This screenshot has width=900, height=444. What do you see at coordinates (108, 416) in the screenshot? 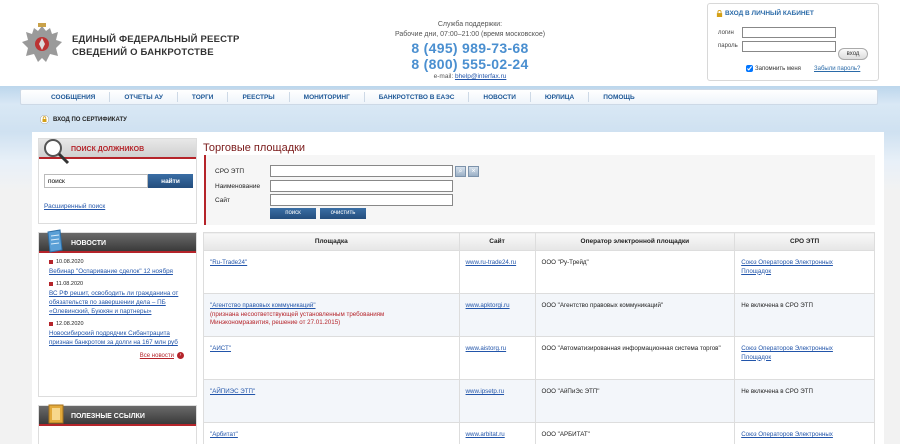
I see `useful-links-title: ПОЛЕЗНЫЕ ССЫЛКИ` at bounding box center [108, 416].